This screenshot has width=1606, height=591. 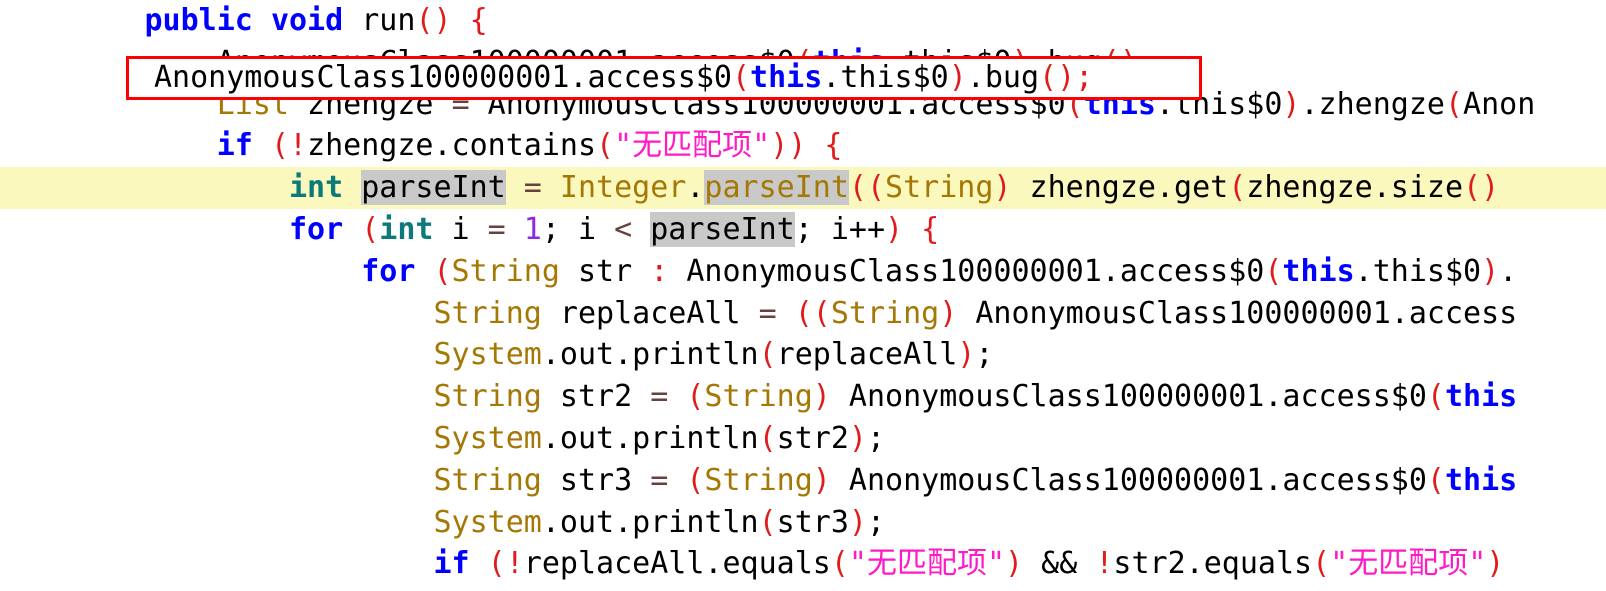 I want to click on code-token: zhengze.size, so click(x=1355, y=188).